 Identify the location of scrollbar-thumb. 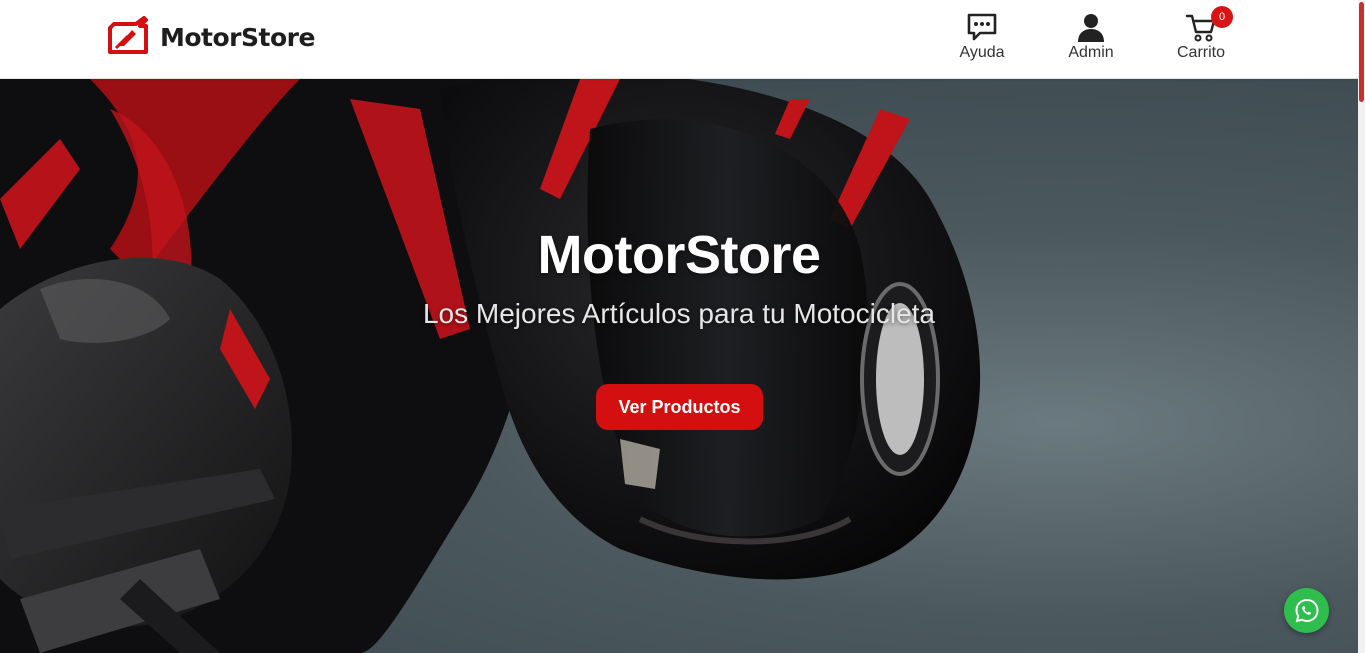
(1361, 52).